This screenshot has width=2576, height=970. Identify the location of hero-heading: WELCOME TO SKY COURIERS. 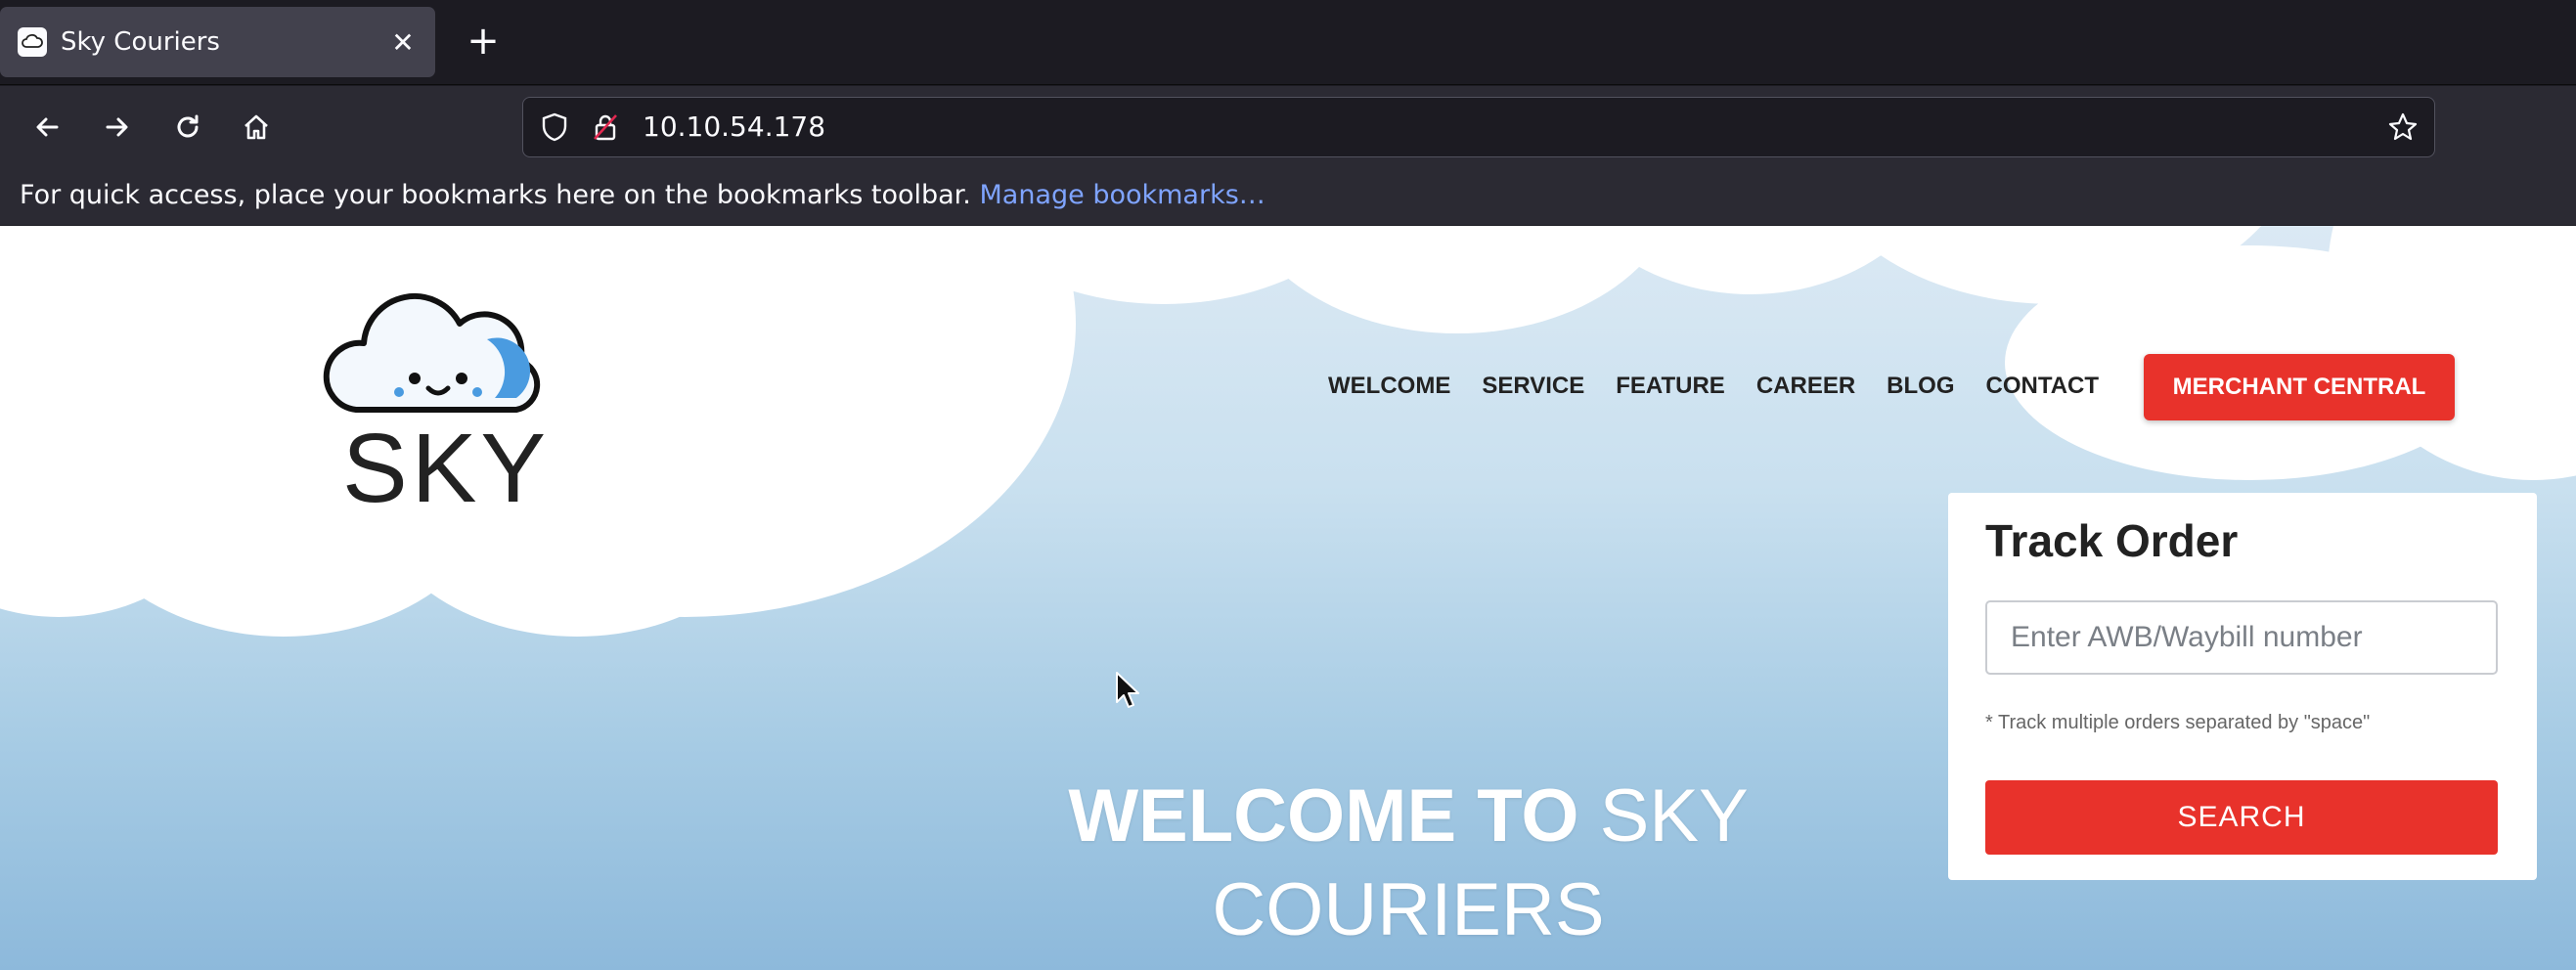
(1408, 863).